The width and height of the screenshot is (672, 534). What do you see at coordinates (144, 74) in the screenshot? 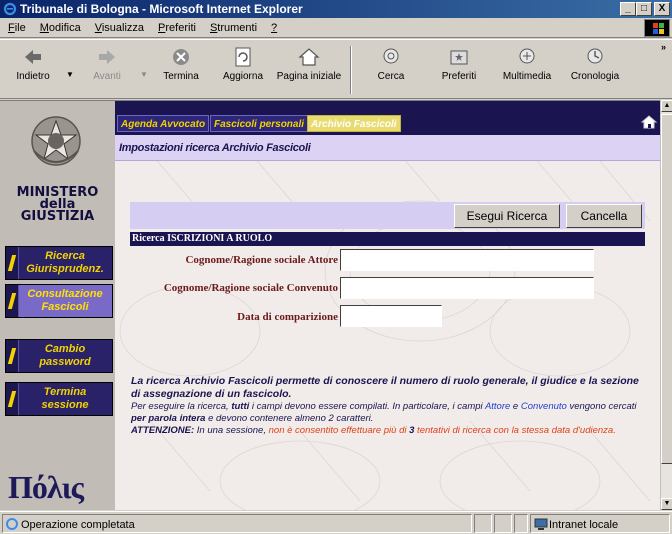
I see `forward-dropdown-icon: ▼` at bounding box center [144, 74].